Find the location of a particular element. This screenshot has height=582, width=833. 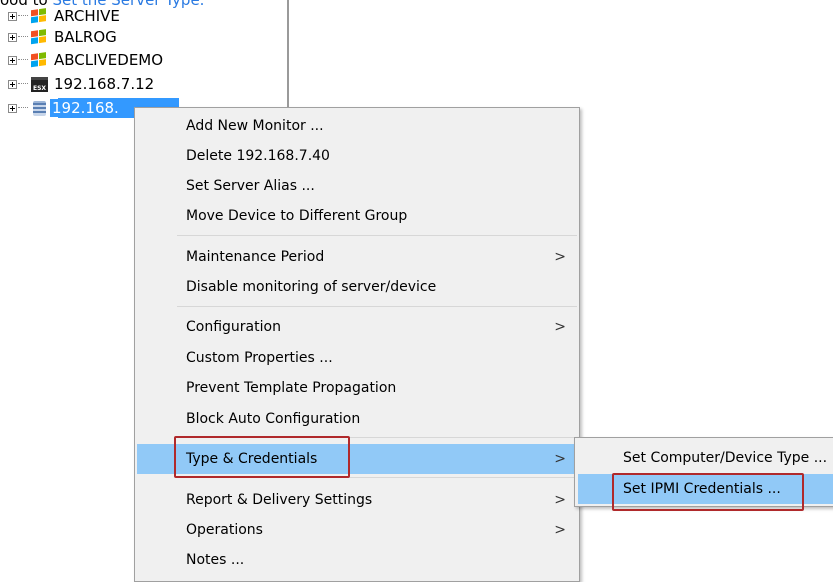

tree-node-label: 192.168.7.12 is located at coordinates (104, 84).